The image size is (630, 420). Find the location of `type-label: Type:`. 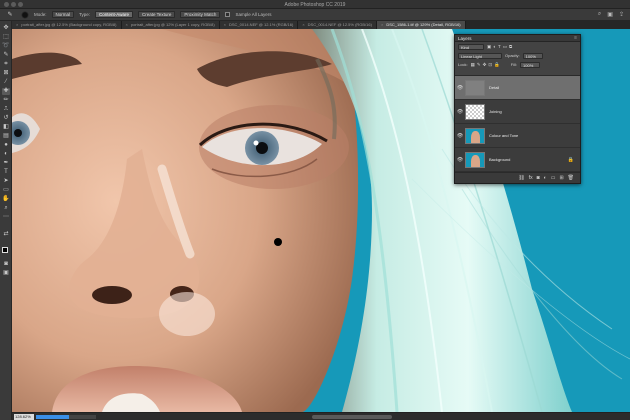

type-label: Type: is located at coordinates (85, 14).